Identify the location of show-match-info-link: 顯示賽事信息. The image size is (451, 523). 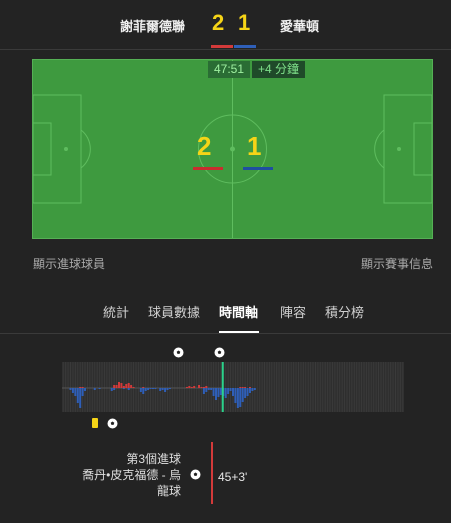
(397, 263).